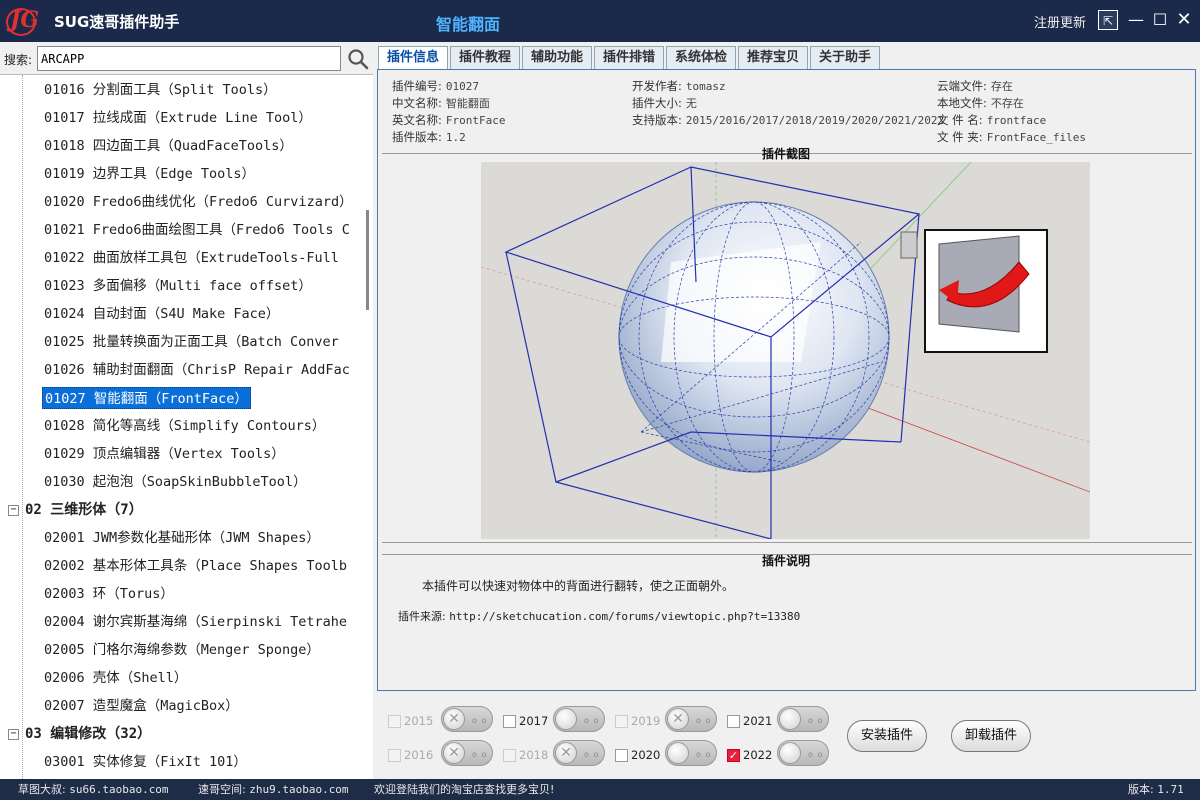  I want to click on version-2020-toggle: o o, so click(691, 753).